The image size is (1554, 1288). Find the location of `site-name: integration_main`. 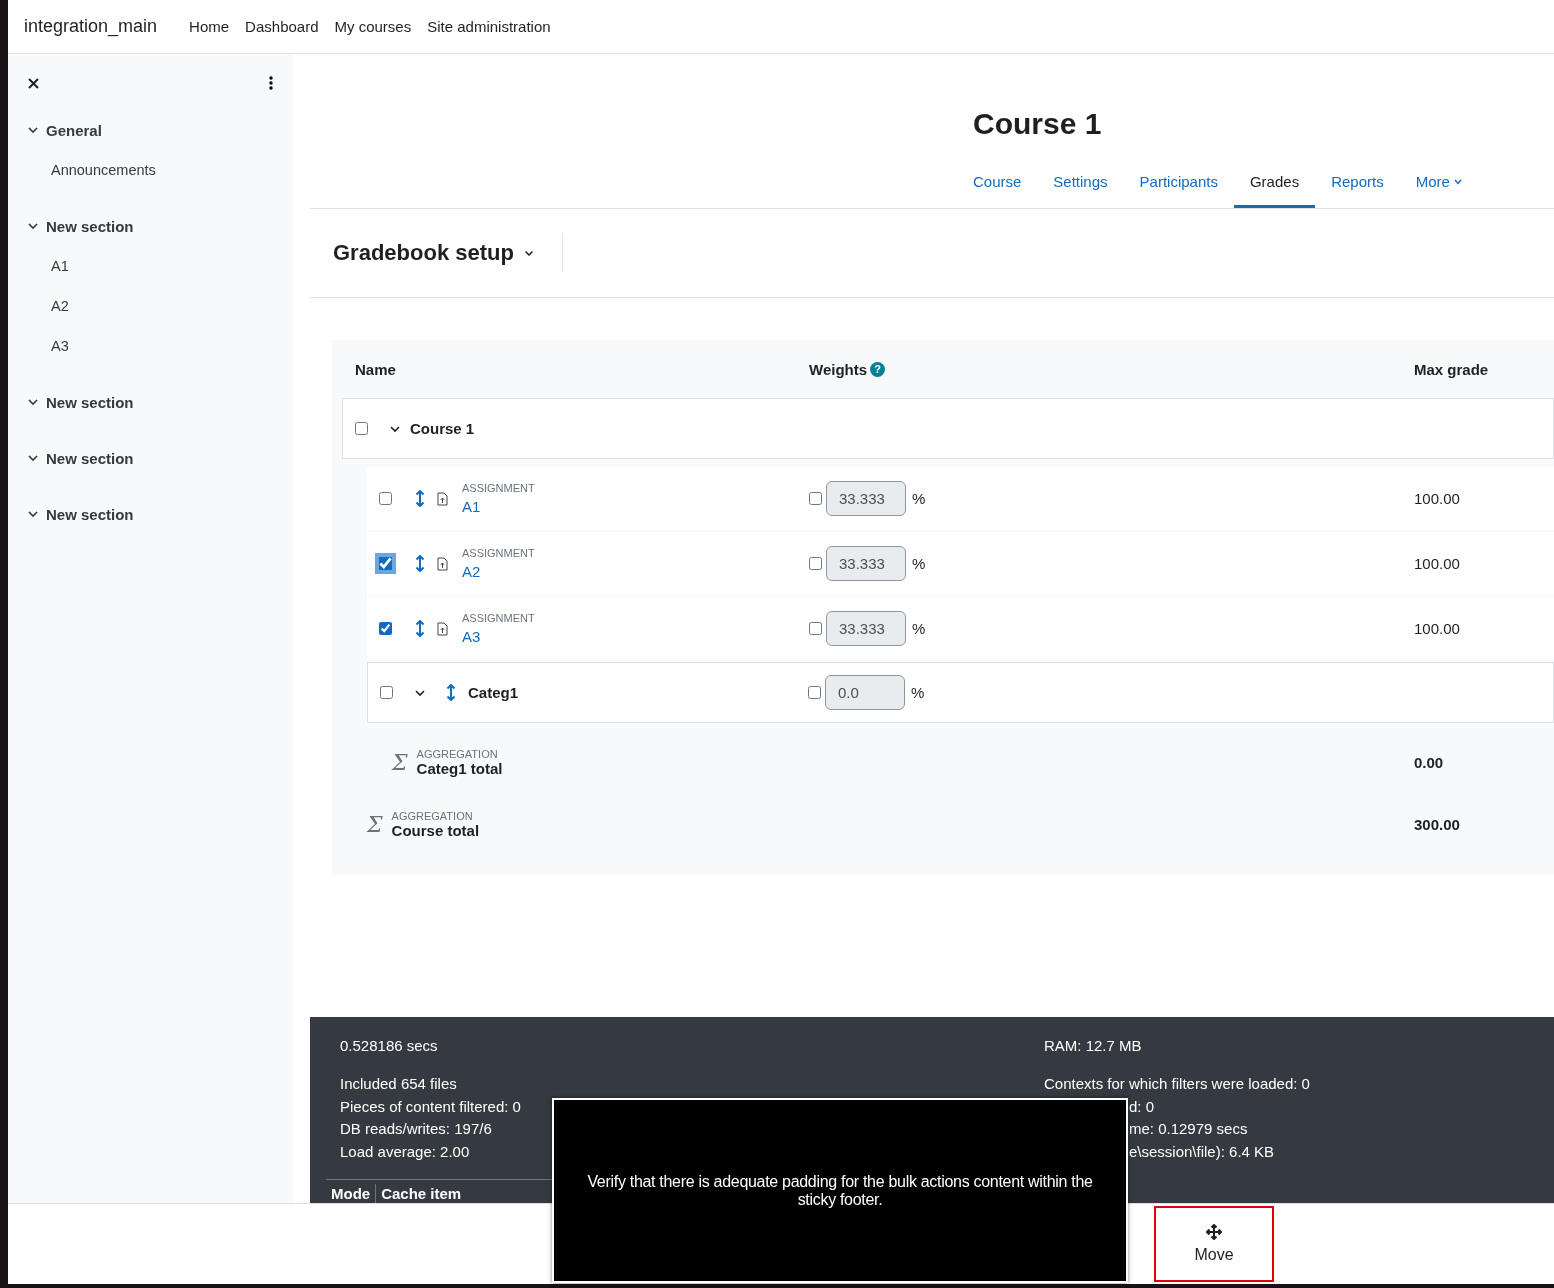

site-name: integration_main is located at coordinates (91, 26).